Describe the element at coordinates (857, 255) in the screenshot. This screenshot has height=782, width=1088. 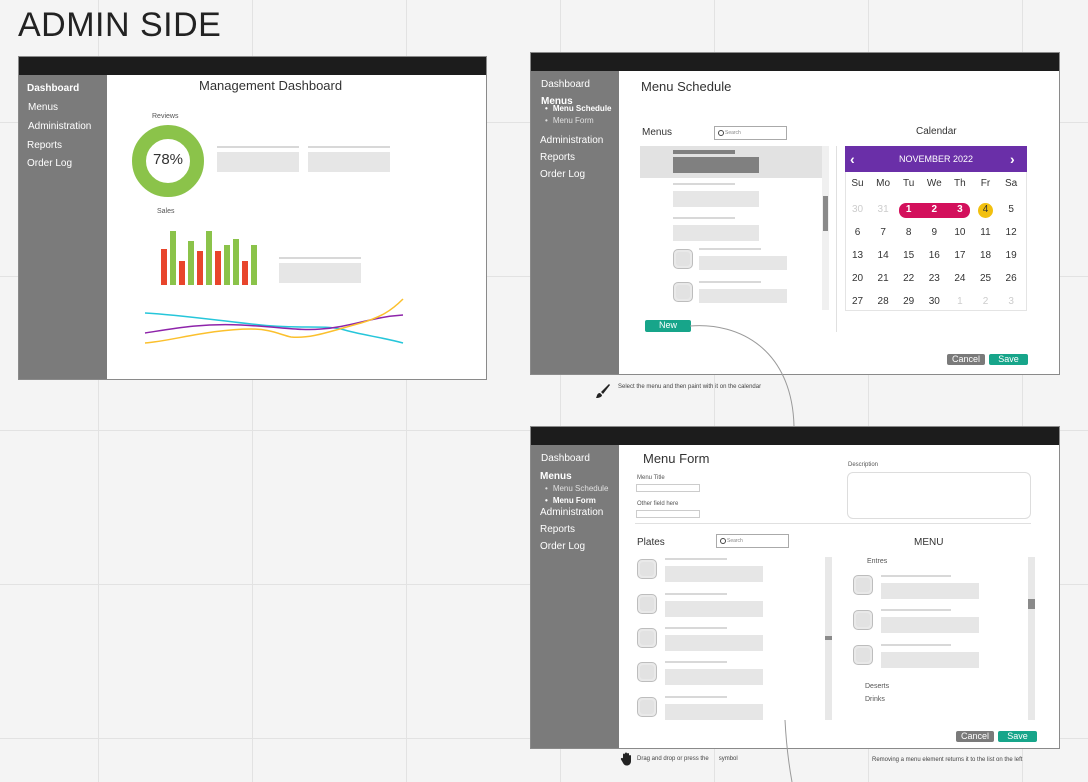
I see `calendar-day: 13` at that location.